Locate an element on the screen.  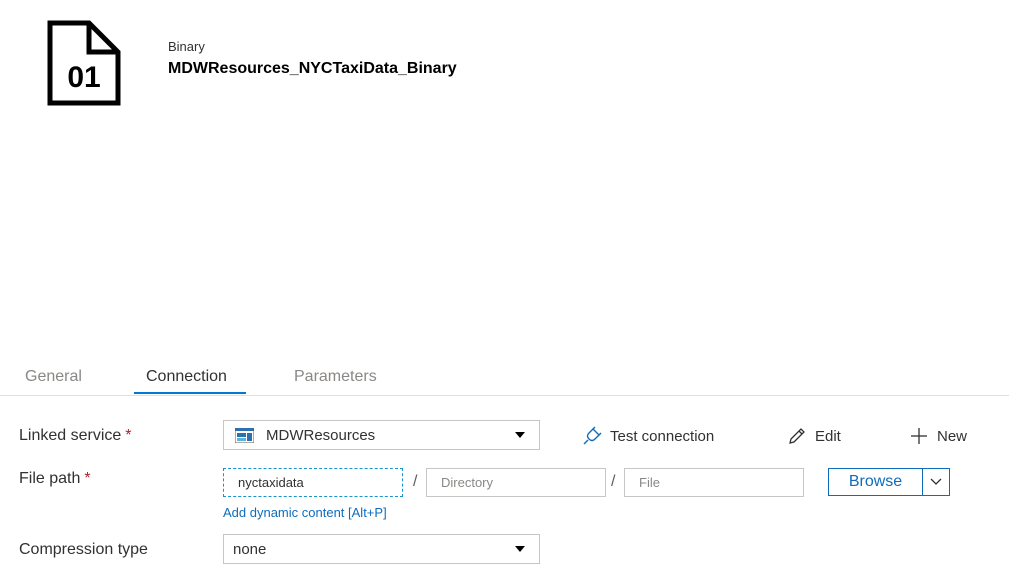
edit-button: Edit is located at coordinates (814, 436).